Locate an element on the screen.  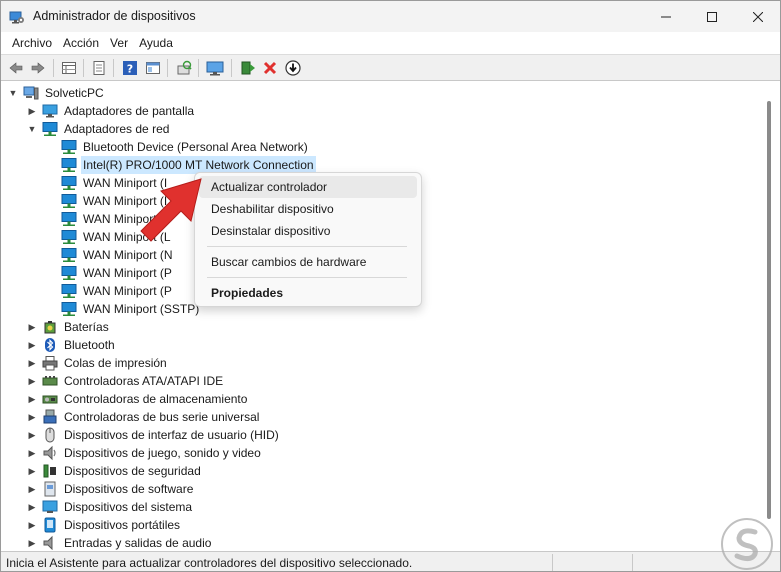
menu-archivo: Archivo is located at coordinates (32, 43).